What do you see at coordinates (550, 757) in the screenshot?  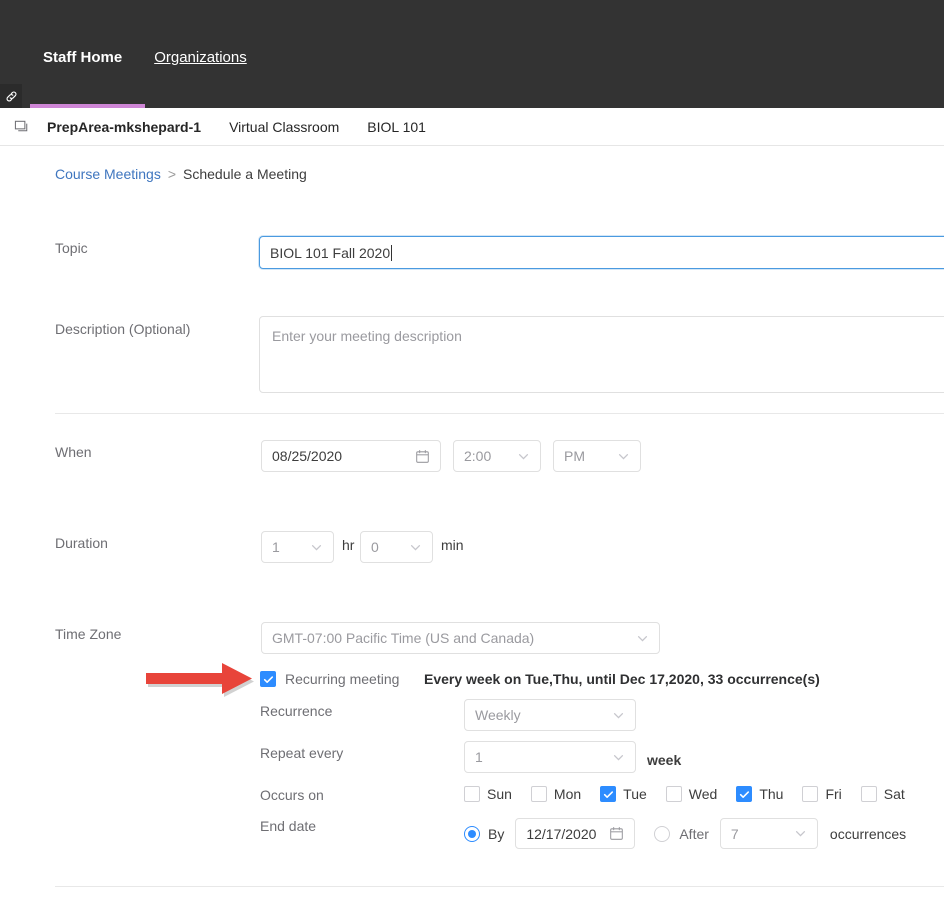 I see `repeat-every-select: 1` at bounding box center [550, 757].